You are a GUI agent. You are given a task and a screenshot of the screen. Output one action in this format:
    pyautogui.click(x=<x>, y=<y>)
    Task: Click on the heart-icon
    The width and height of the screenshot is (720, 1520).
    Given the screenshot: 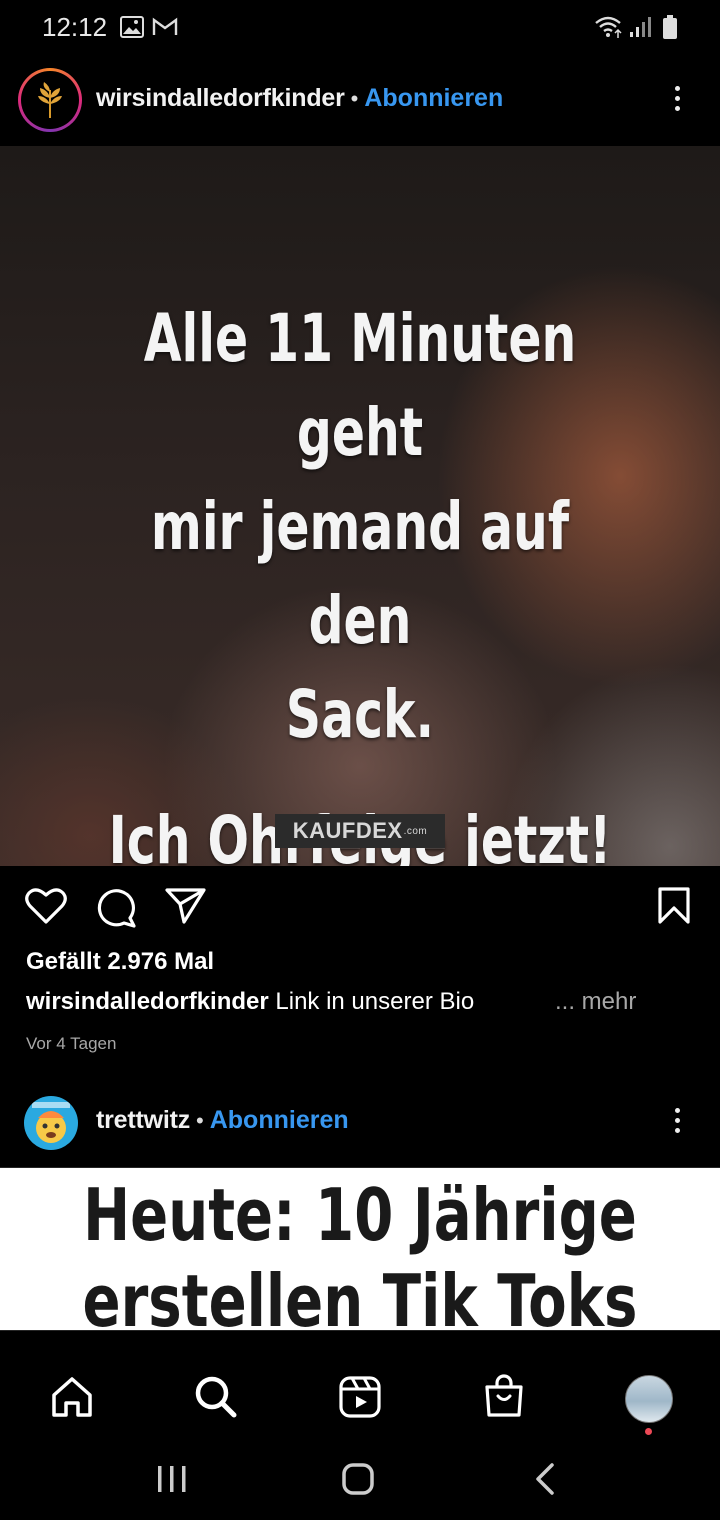 What is the action you would take?
    pyautogui.click(x=46, y=906)
    